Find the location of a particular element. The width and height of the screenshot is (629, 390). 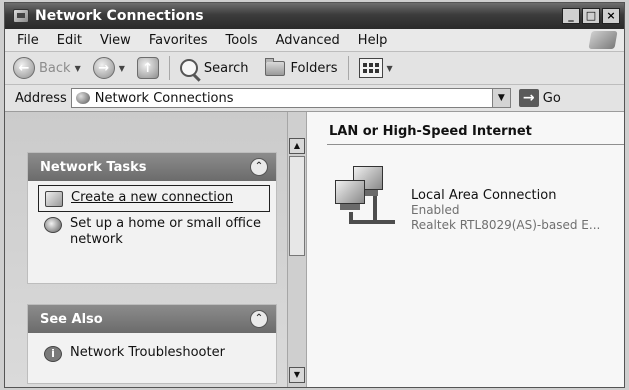

caption-buttons: _ □ × is located at coordinates (591, 16).